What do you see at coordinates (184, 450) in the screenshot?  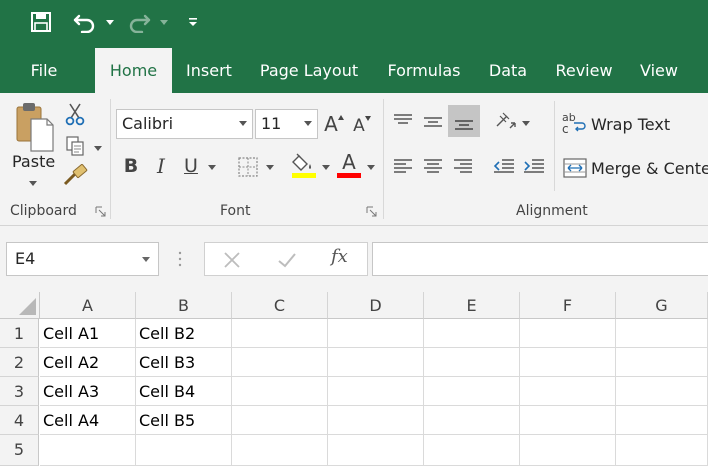 I see `cell-b5` at bounding box center [184, 450].